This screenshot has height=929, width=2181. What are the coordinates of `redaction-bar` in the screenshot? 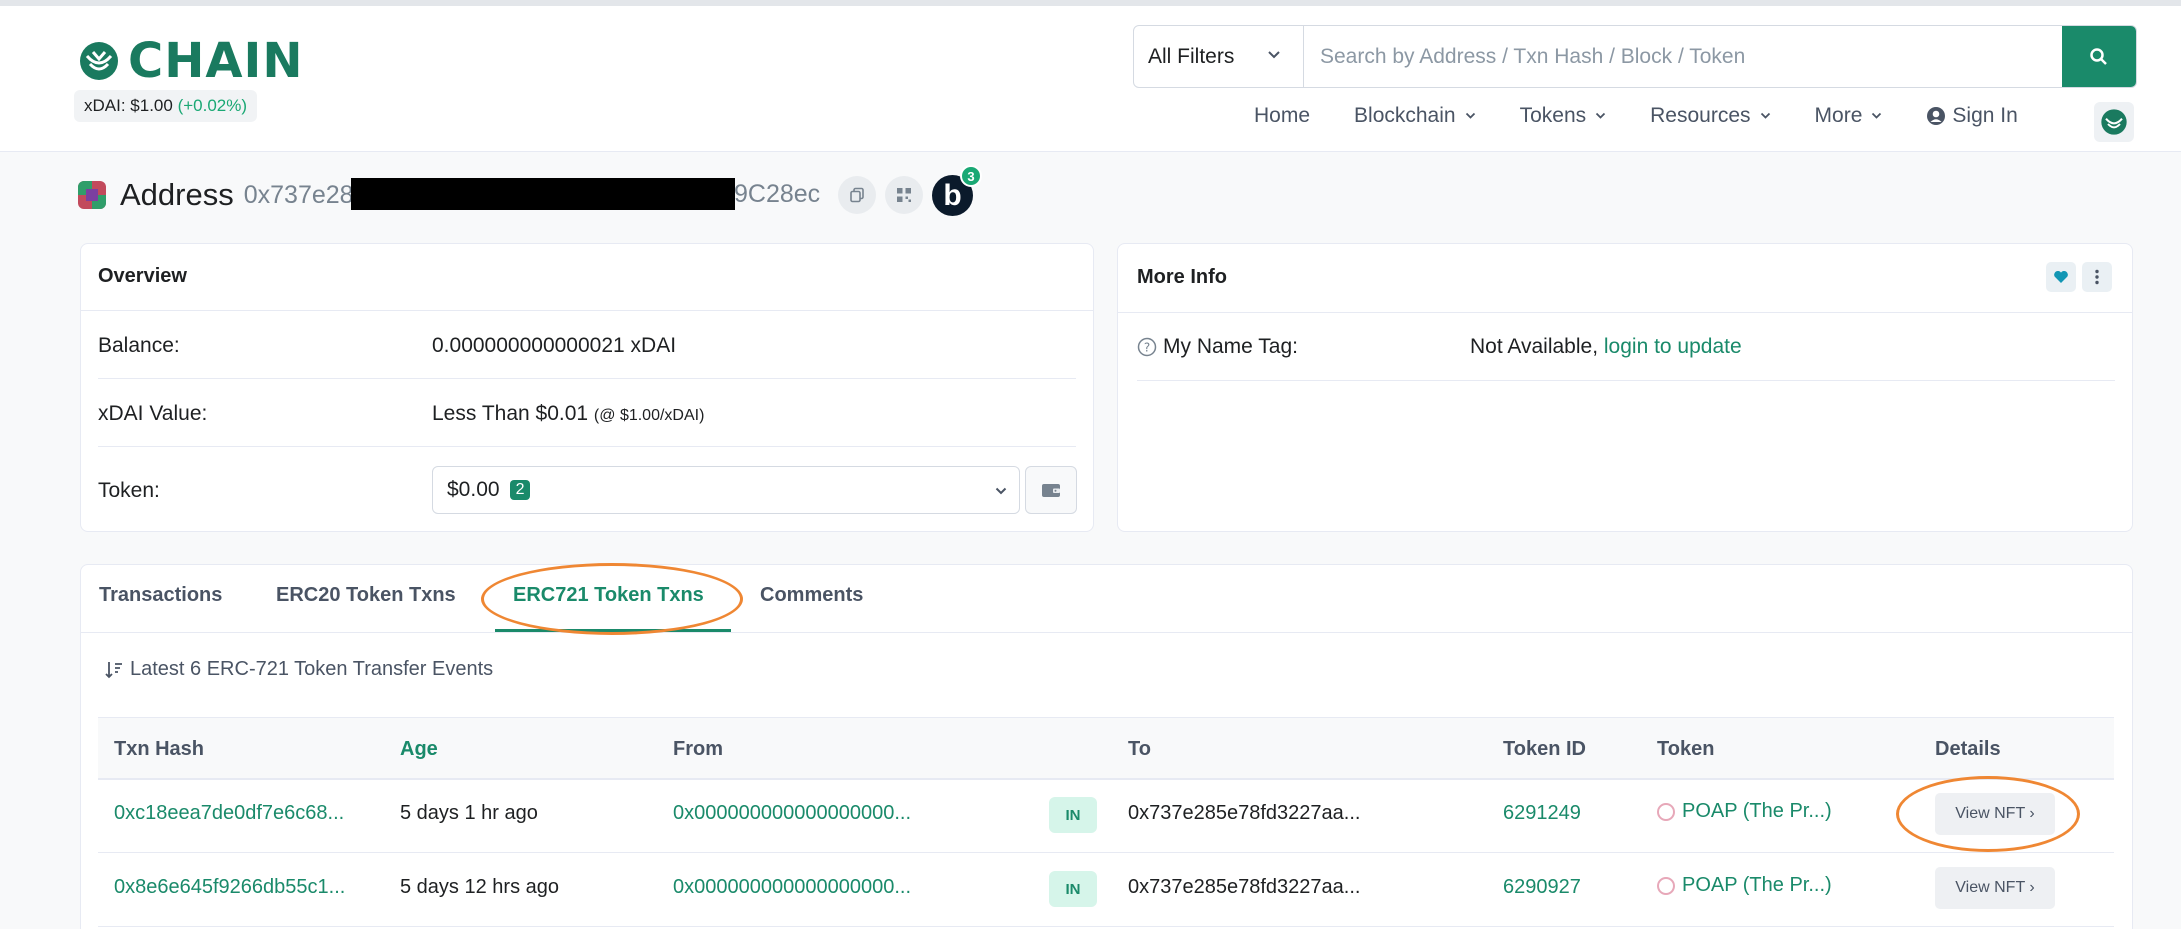 It's located at (543, 194).